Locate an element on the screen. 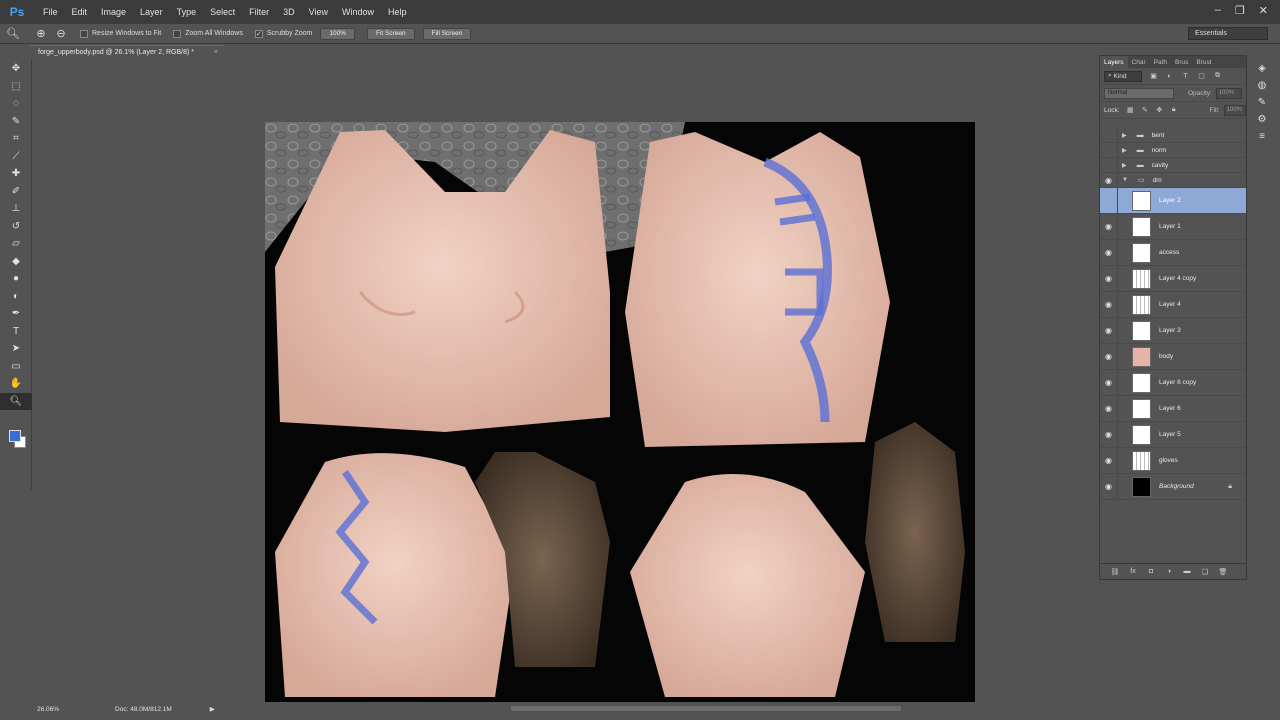 The width and height of the screenshot is (1280, 720). blur-tool-icon: ● is located at coordinates (16, 279).